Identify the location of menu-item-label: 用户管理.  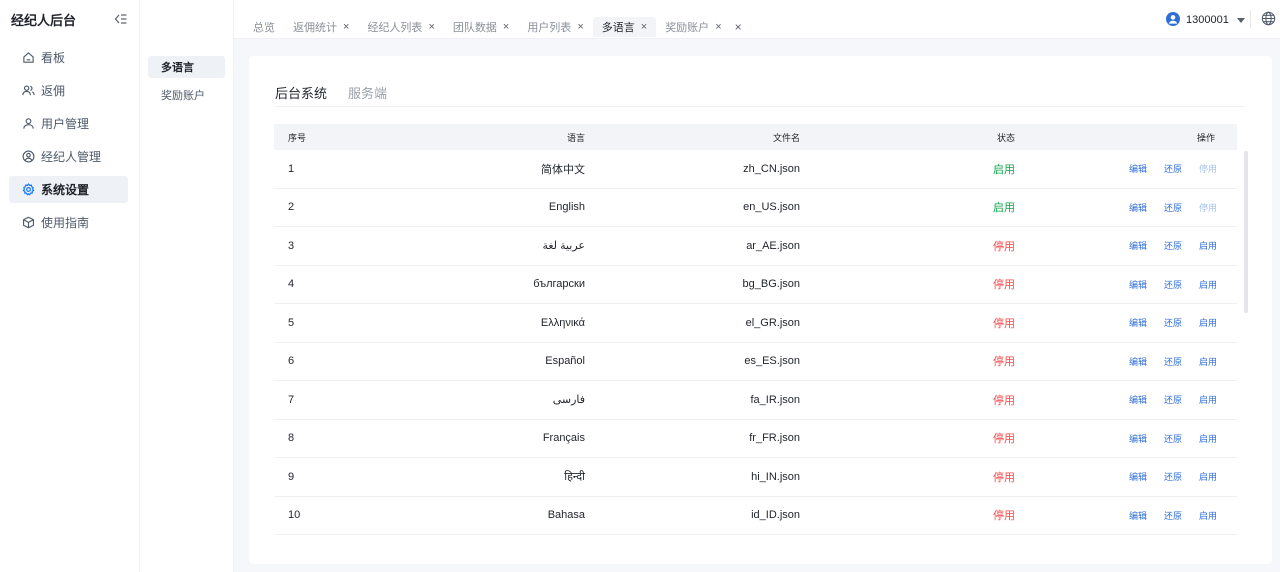
(65, 124).